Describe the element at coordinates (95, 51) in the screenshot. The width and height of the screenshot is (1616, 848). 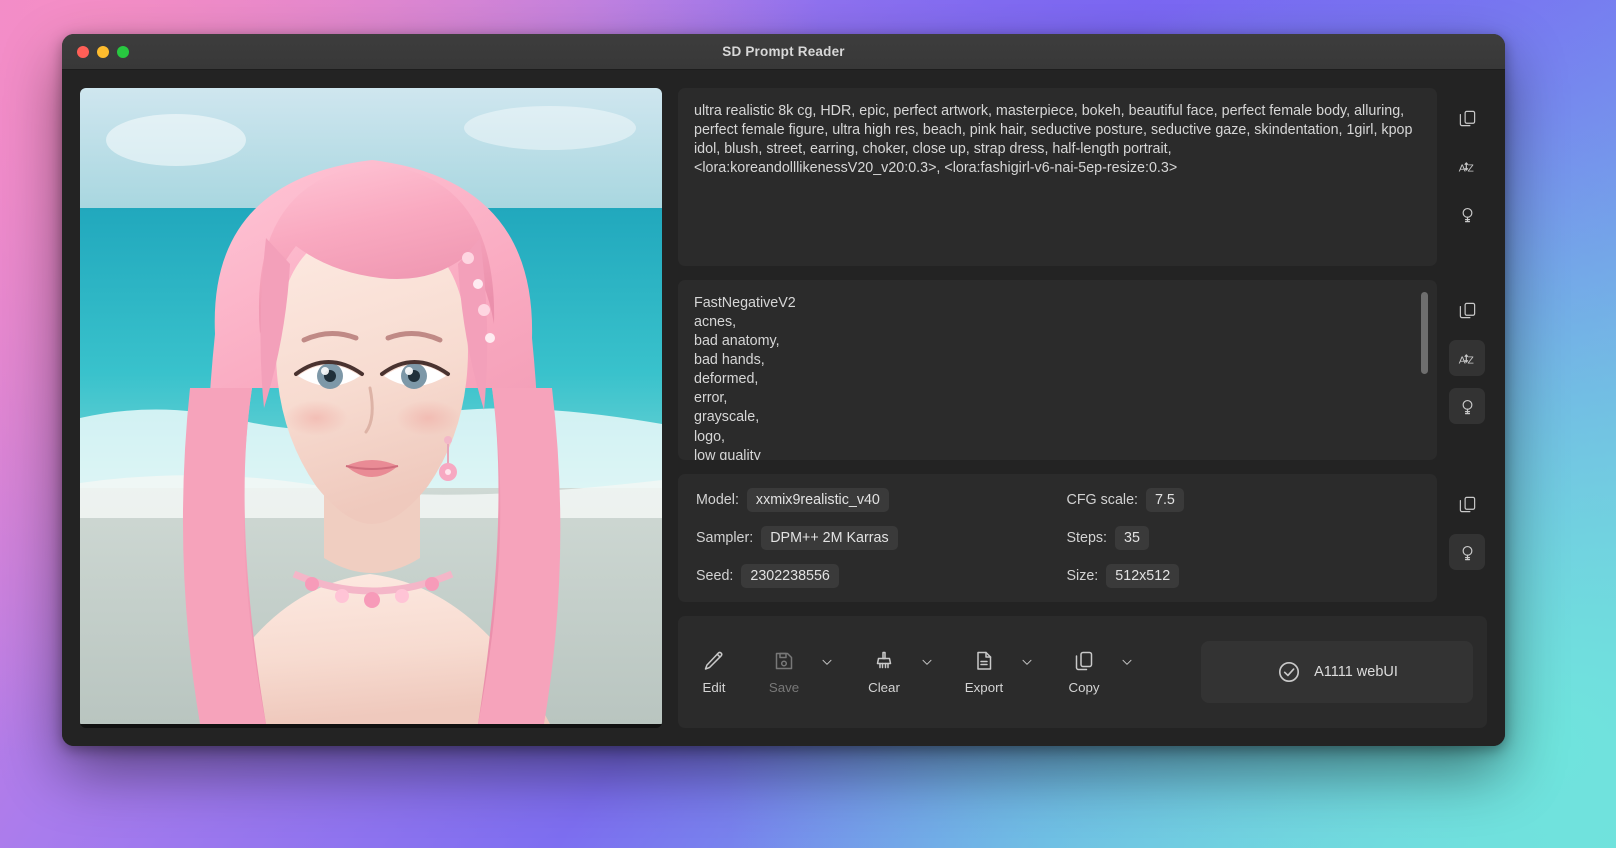
I see `traffic-lights` at that location.